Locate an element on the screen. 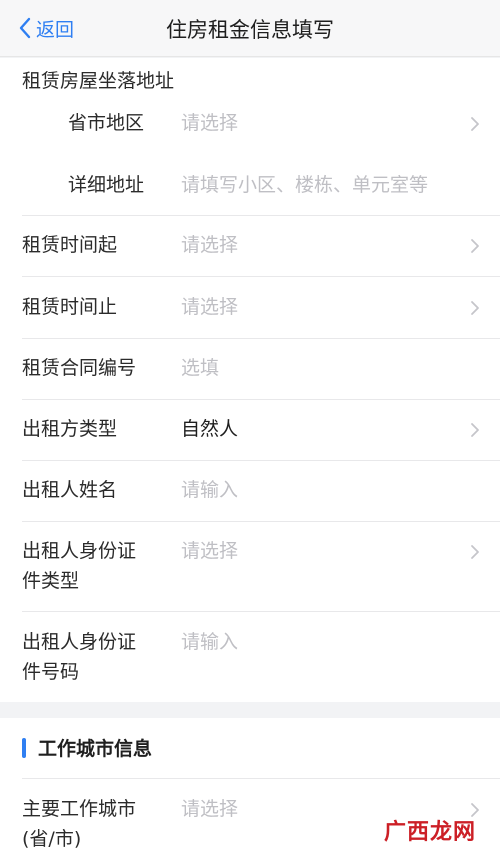 The height and width of the screenshot is (860, 500). region-label: 省市地区 is located at coordinates (106, 123).